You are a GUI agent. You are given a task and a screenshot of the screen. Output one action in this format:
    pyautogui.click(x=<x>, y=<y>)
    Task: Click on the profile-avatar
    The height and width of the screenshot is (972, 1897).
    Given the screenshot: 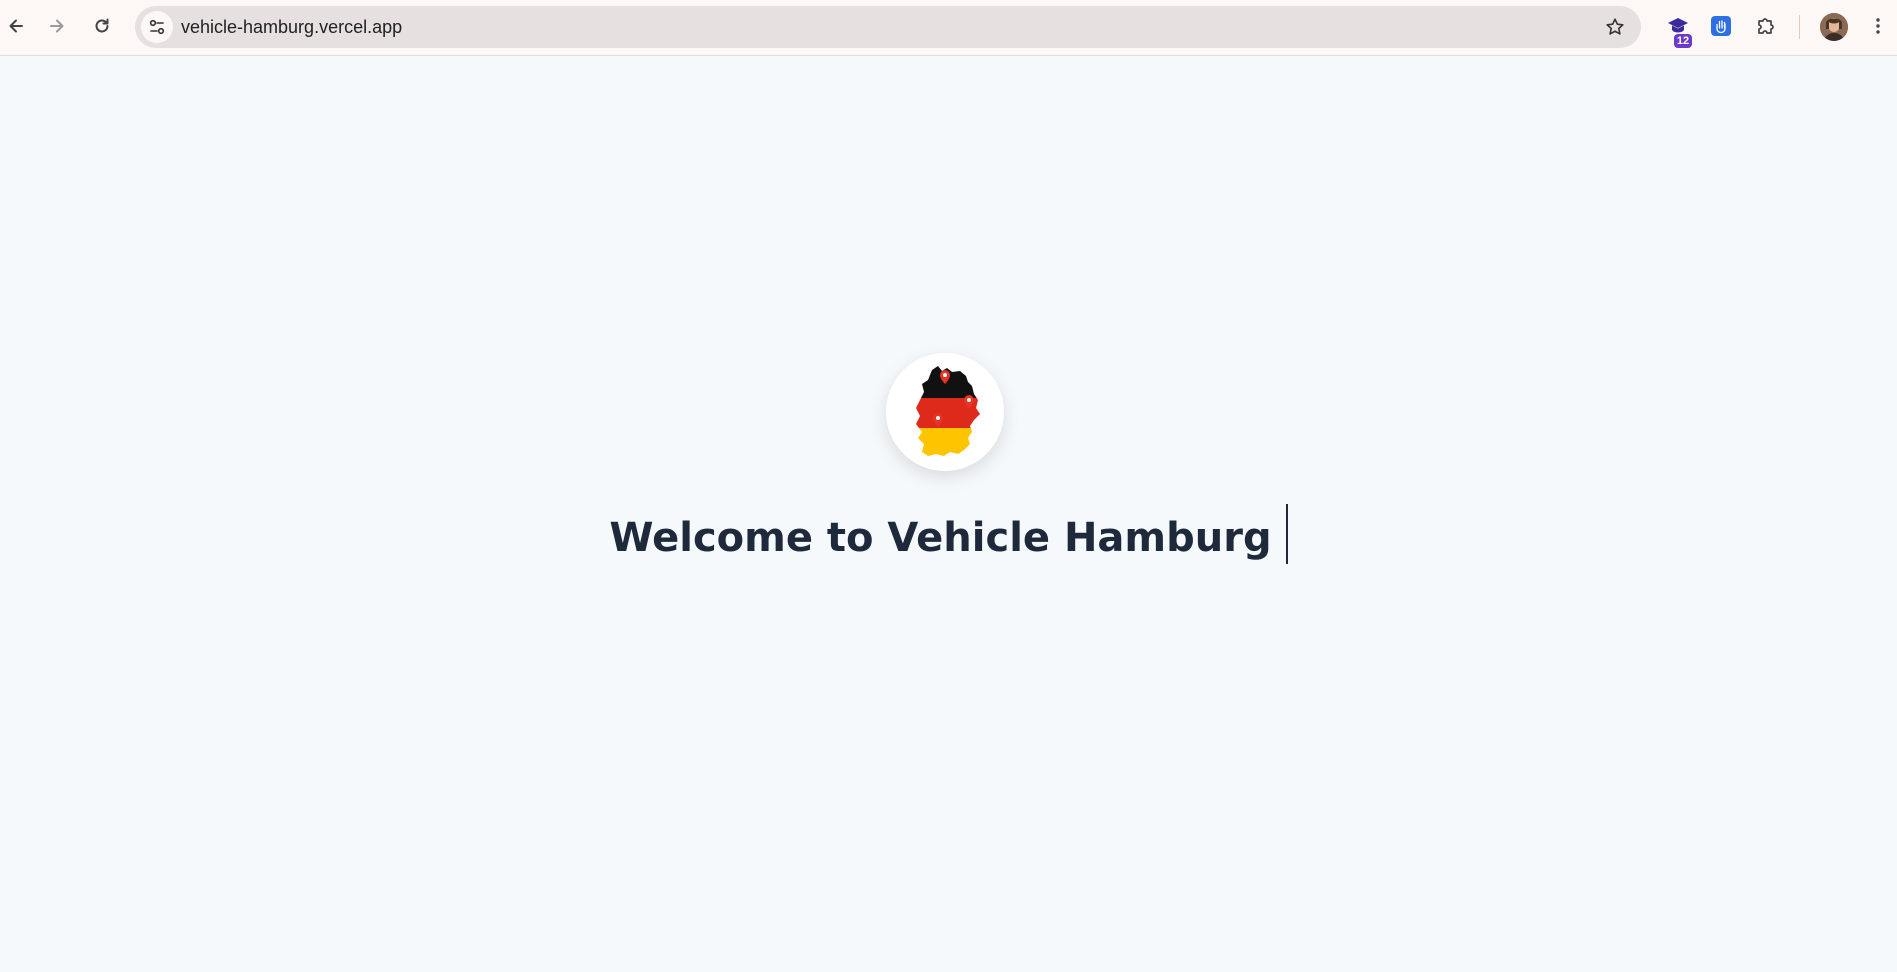 What is the action you would take?
    pyautogui.click(x=1834, y=27)
    